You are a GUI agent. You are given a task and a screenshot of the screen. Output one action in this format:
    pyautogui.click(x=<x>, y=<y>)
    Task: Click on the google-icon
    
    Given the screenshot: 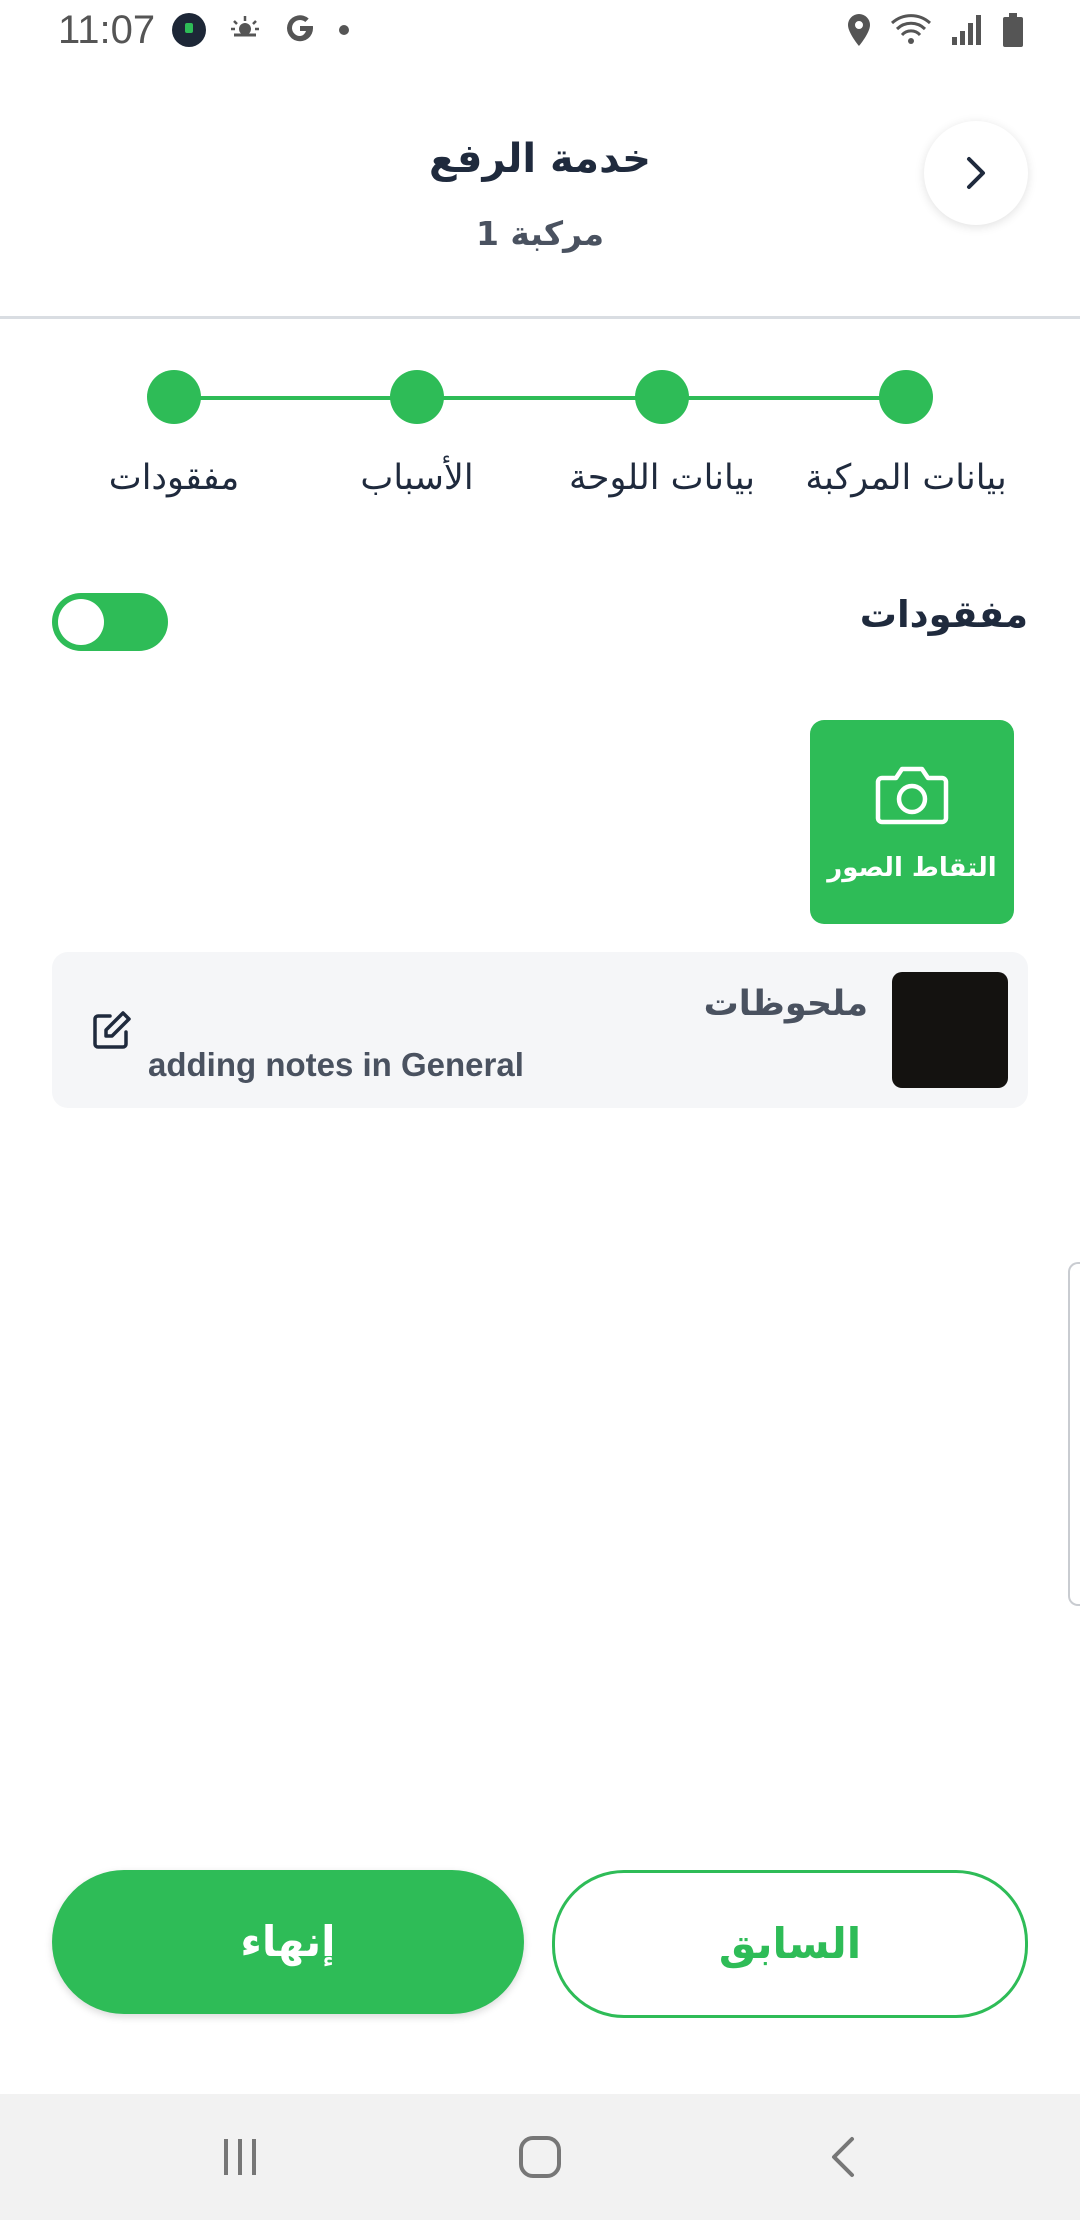 What is the action you would take?
    pyautogui.click(x=300, y=30)
    